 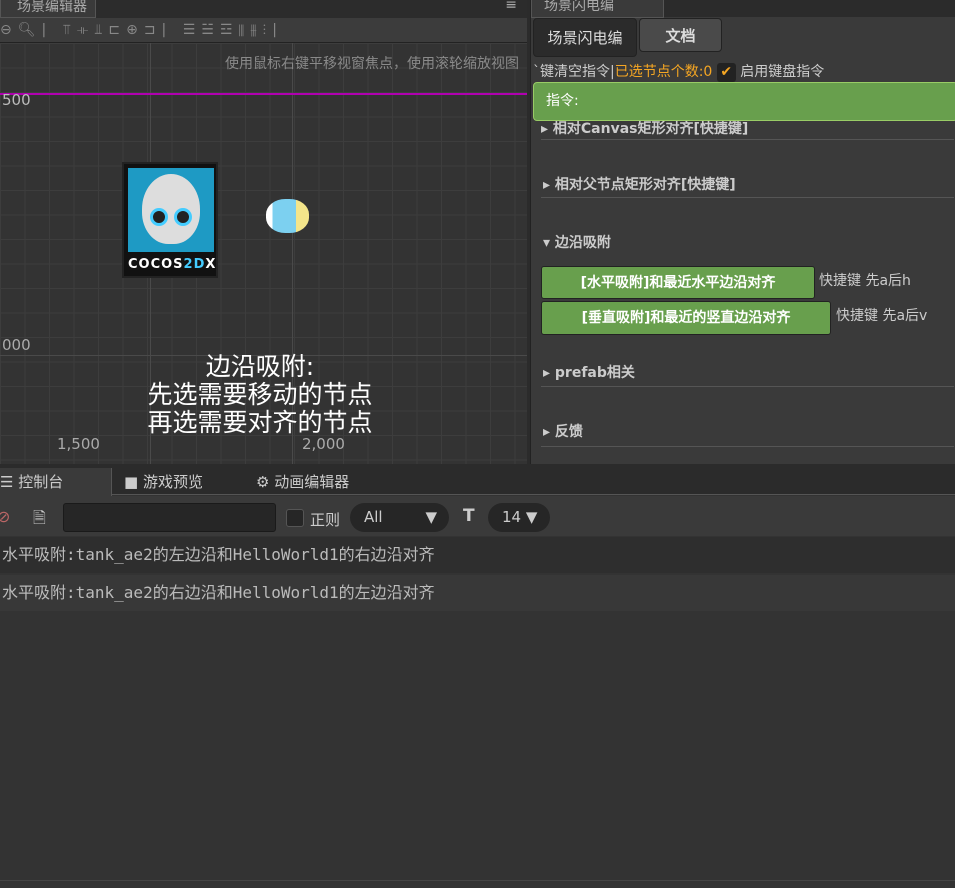 What do you see at coordinates (686, 318) in the screenshot?
I see `vertical-snap-button: [垂直吸附]和最近的竖直边沿对齐` at bounding box center [686, 318].